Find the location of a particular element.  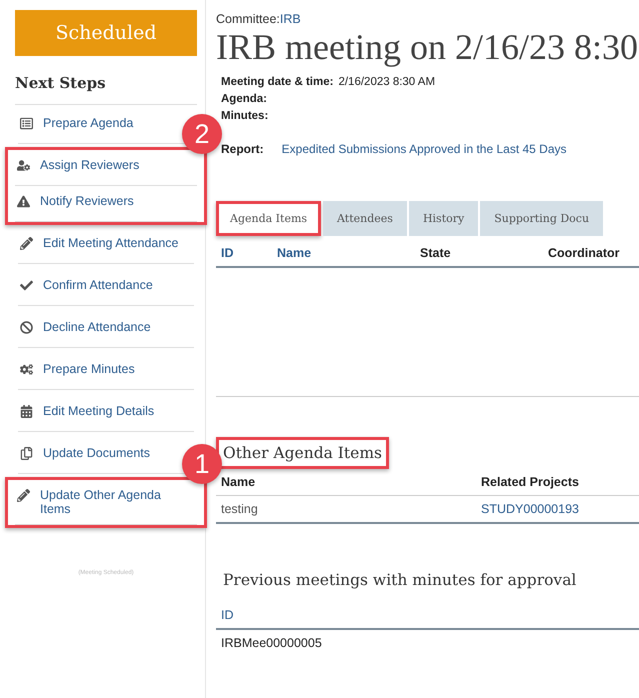

status-badge: Scheduled is located at coordinates (106, 33).